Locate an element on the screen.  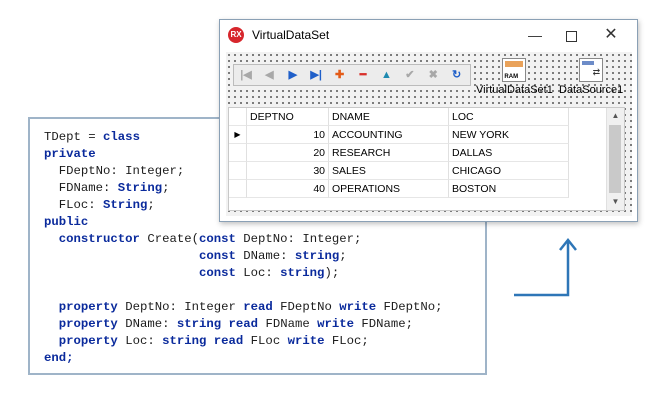
header-indicator-cell is located at coordinates (238, 117).